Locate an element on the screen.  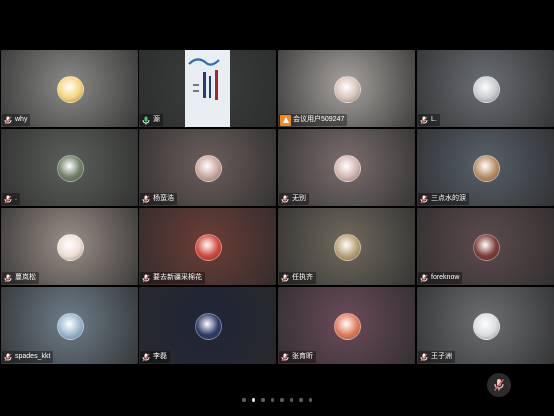
participant-tile: 蔓岚松 is located at coordinates (69, 246).